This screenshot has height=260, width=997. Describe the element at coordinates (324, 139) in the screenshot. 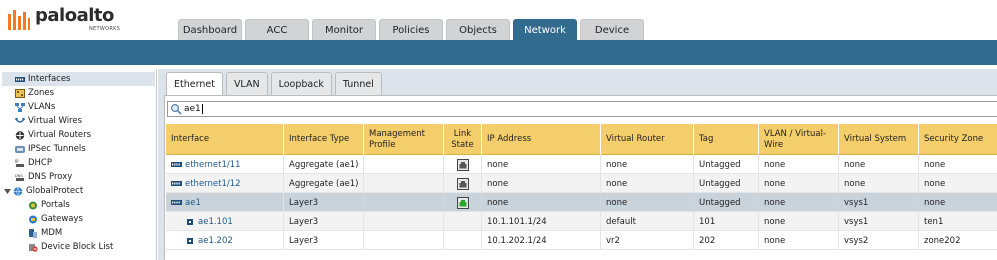

I see `col-interface-type: Interface Type` at that location.